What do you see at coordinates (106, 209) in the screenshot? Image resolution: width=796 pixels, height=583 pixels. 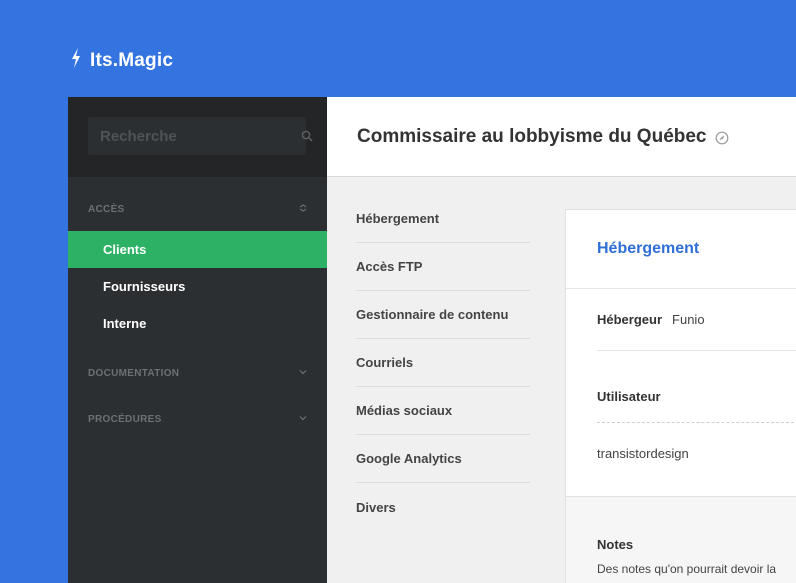 I see `section-title: ACCÈS` at bounding box center [106, 209].